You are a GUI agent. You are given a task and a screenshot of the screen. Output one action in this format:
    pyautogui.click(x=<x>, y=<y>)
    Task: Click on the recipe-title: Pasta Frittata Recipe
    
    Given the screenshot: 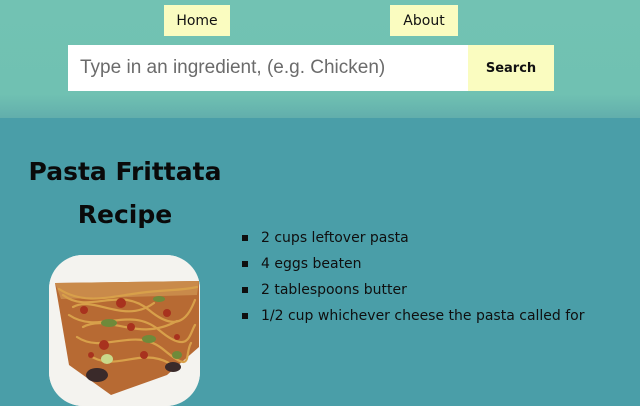 What is the action you would take?
    pyautogui.click(x=125, y=193)
    